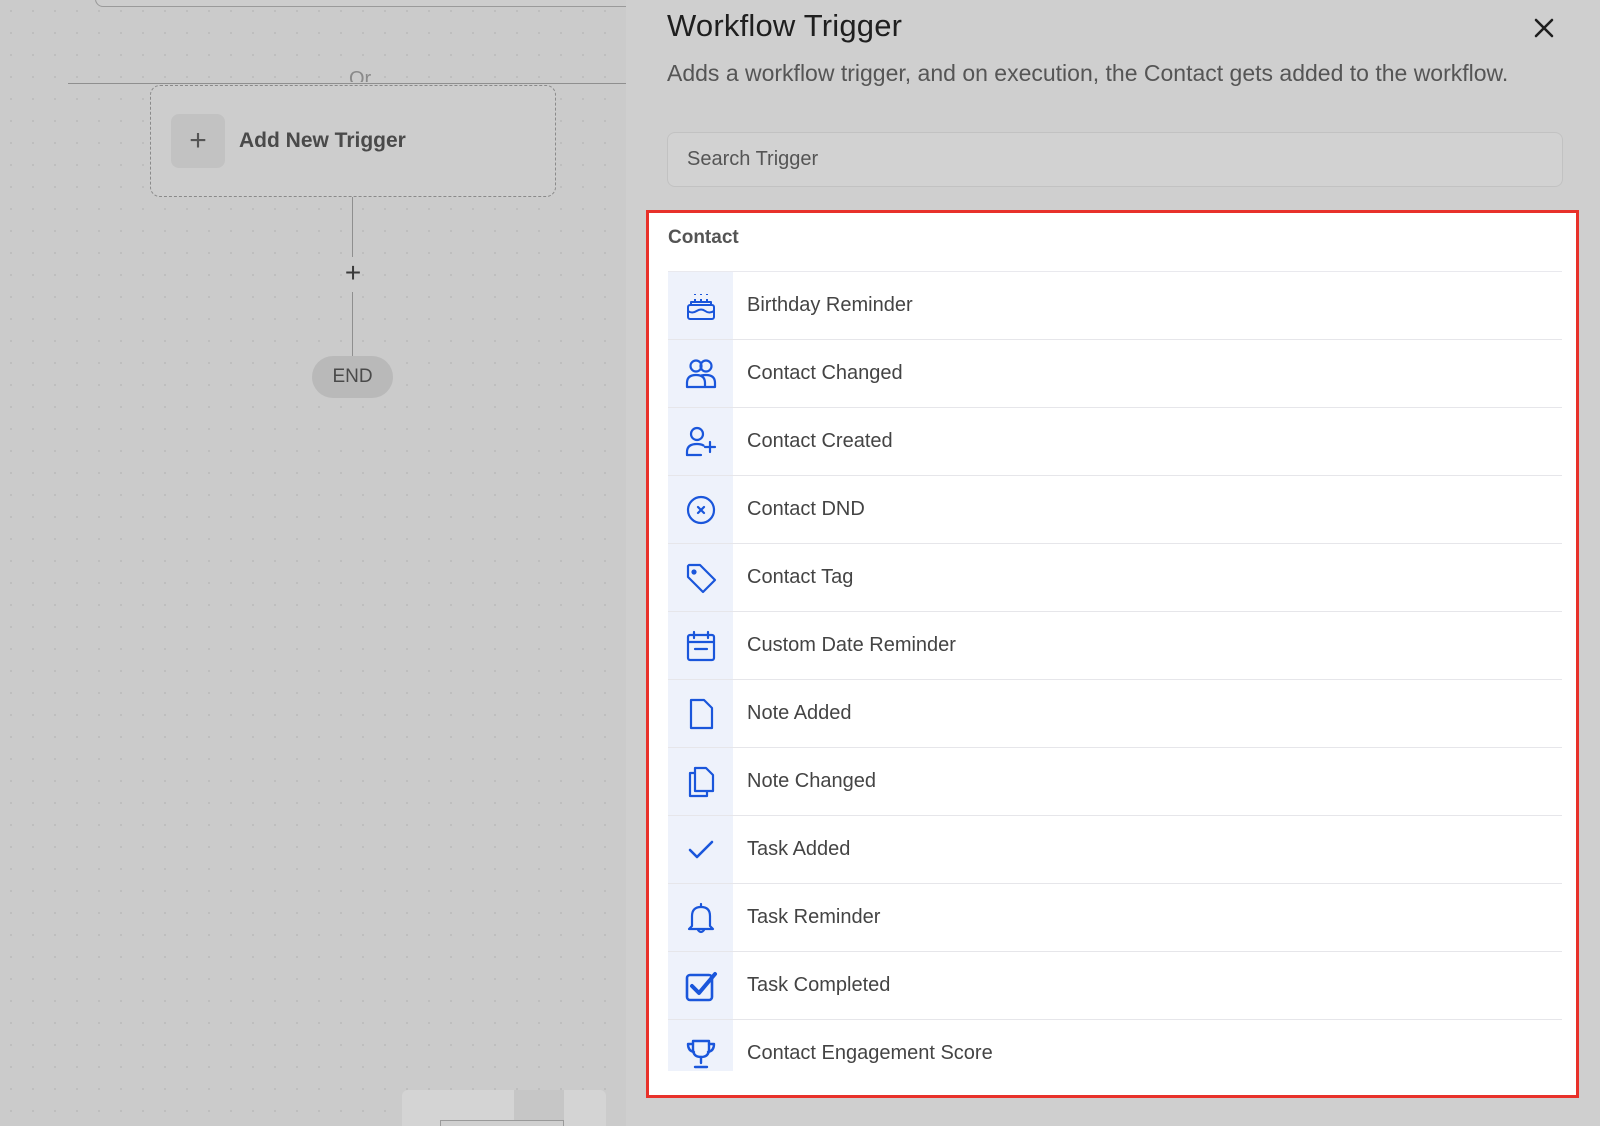 Image resolution: width=1600 pixels, height=1126 pixels. Describe the element at coordinates (830, 305) in the screenshot. I see `trigger-item-label: Birthday Reminder` at that location.